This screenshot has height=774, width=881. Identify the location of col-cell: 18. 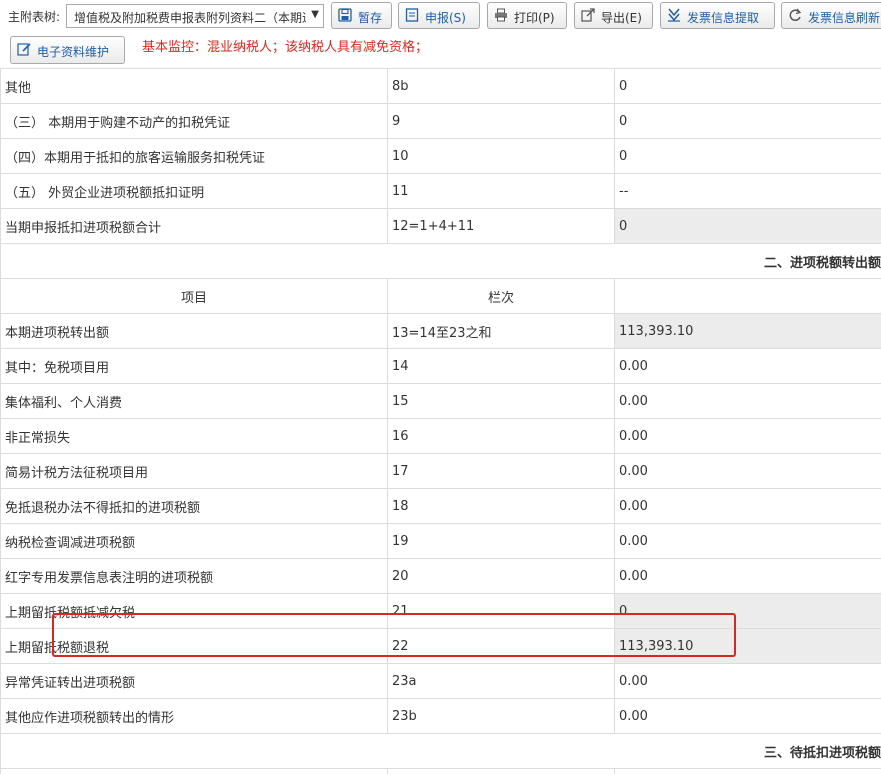
(501, 506).